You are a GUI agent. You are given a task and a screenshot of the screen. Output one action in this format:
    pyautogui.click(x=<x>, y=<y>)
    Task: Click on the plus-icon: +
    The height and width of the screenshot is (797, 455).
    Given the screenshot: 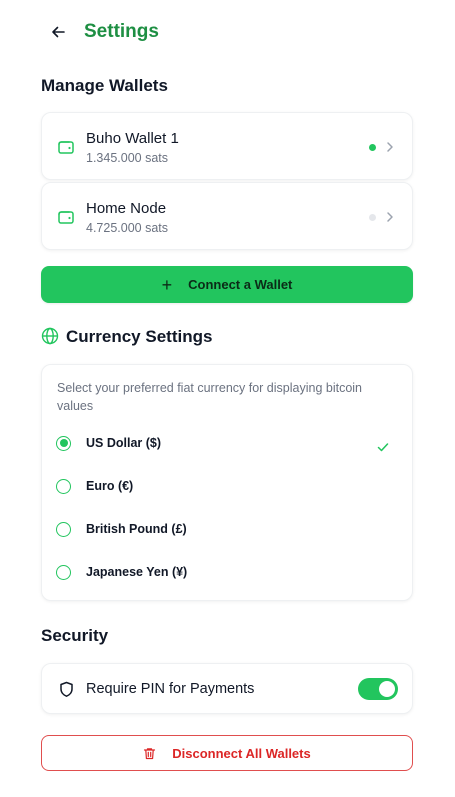 What is the action you would take?
    pyautogui.click(x=167, y=284)
    